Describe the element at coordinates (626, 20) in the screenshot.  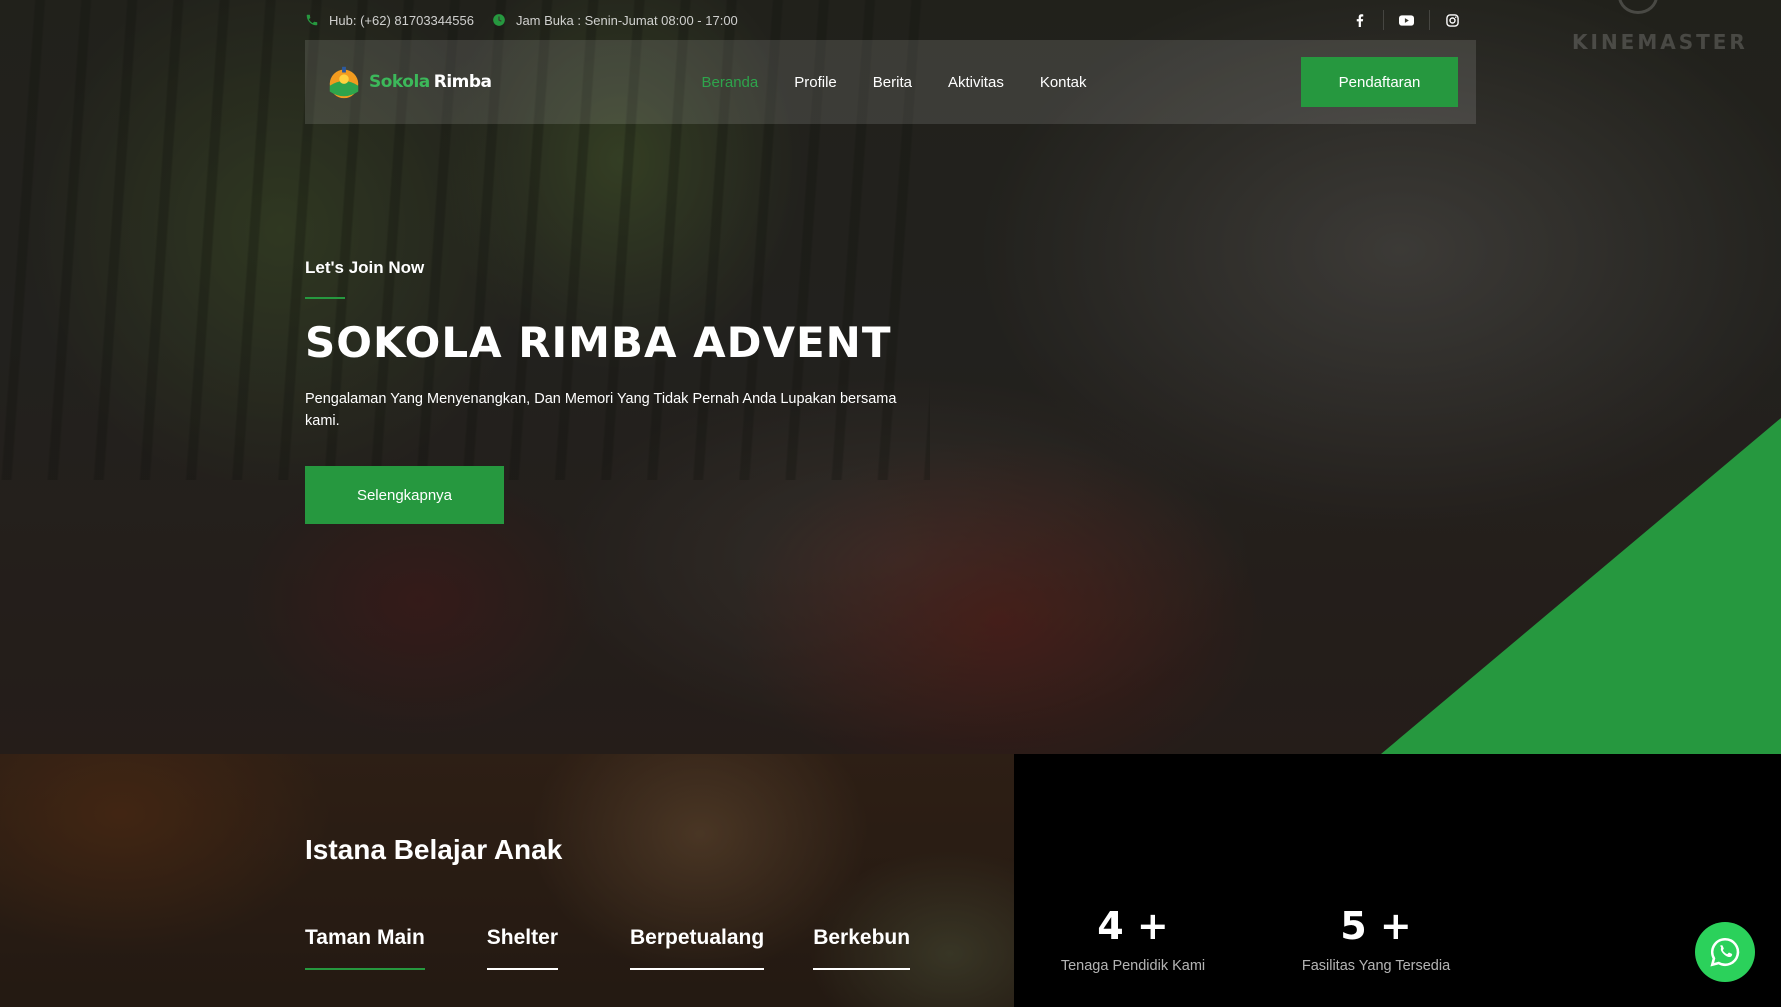
I see `hours-text: Jam Buka : Senin-Jumat 08:00 - 17:00` at that location.